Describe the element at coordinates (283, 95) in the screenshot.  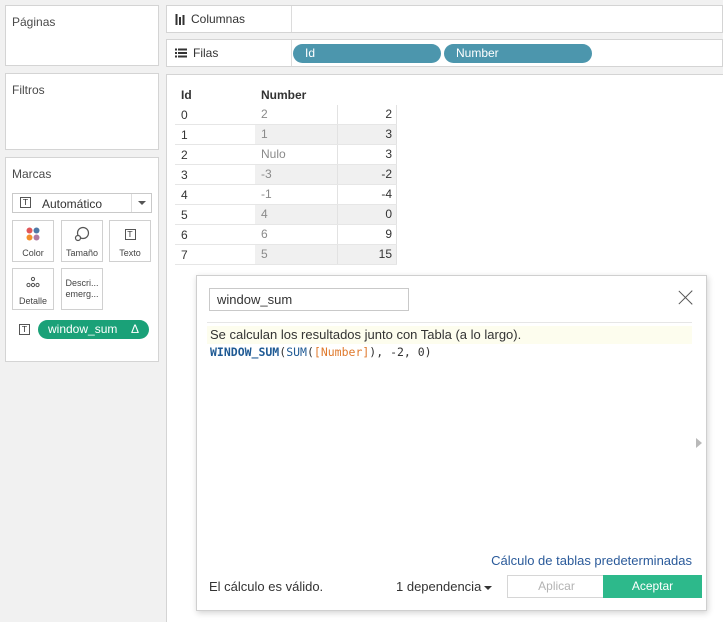
I see `header-number: Number` at that location.